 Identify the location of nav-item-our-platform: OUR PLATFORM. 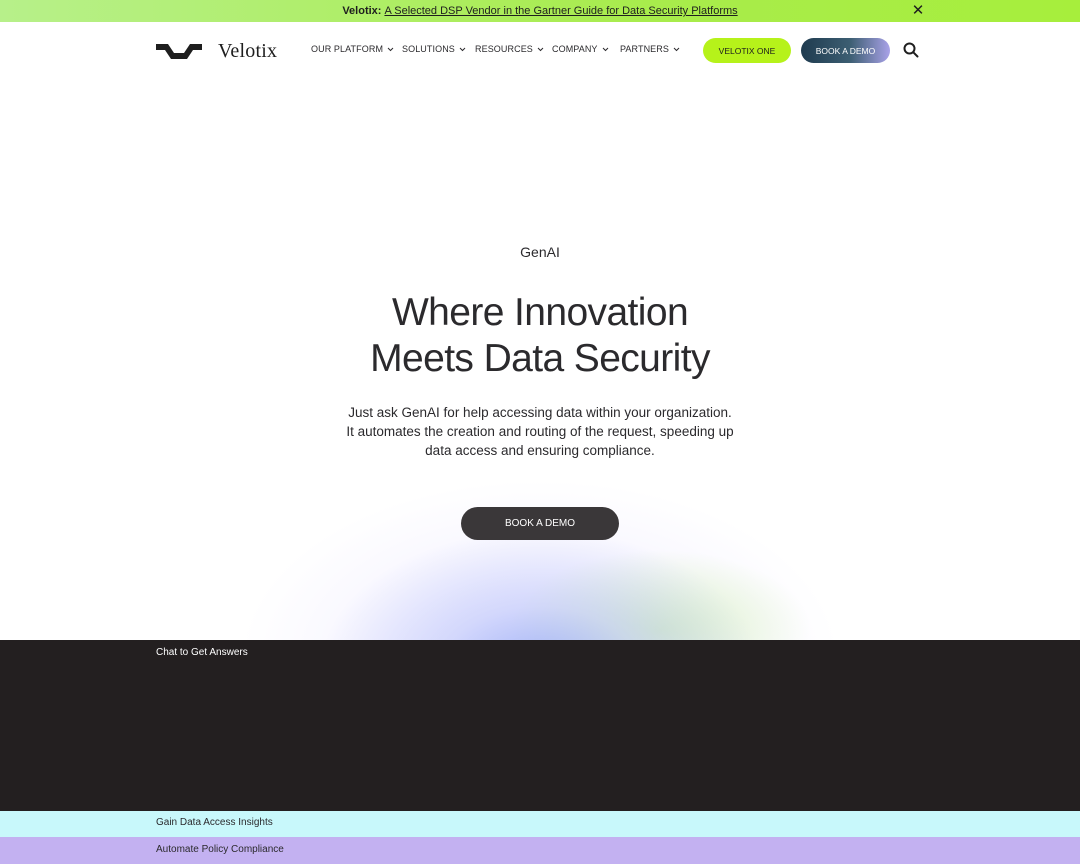
(356, 49).